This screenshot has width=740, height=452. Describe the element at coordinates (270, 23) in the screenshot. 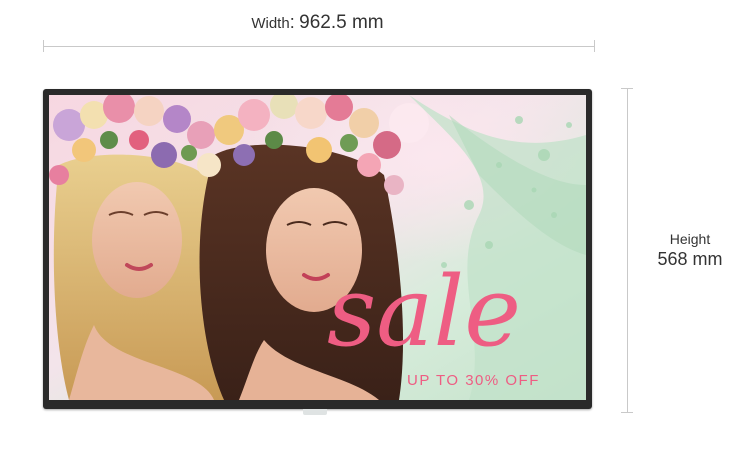

I see `width-label: Width` at that location.